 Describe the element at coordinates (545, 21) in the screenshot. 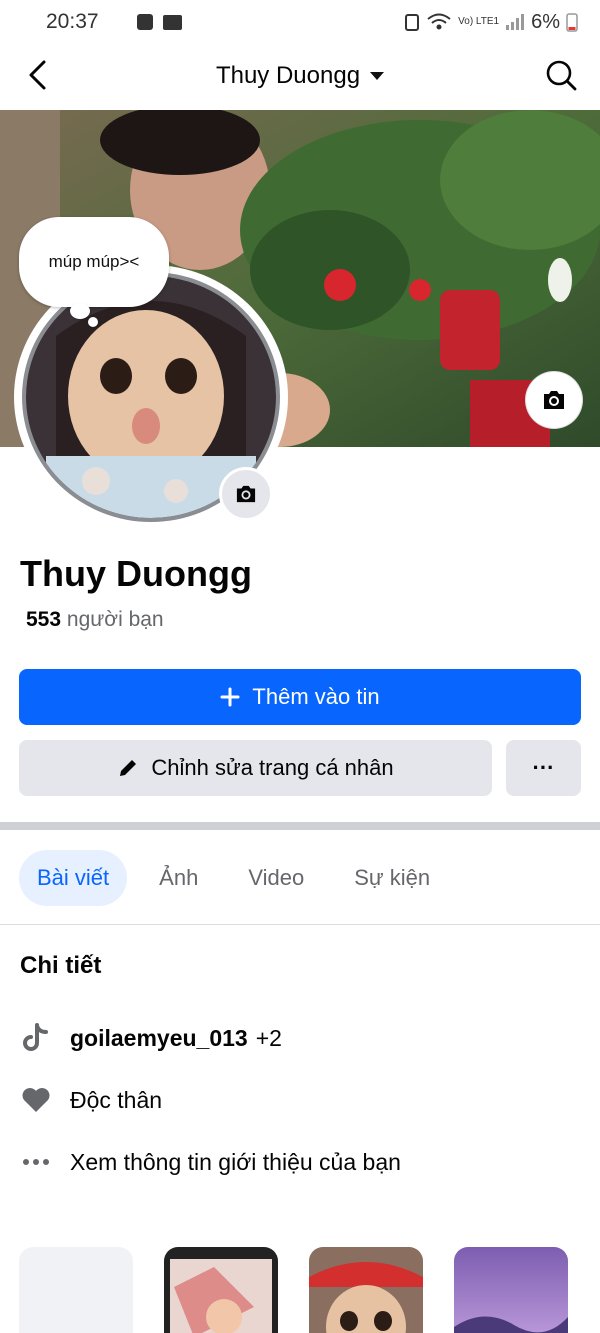

I see `battery-percent: 6%` at that location.